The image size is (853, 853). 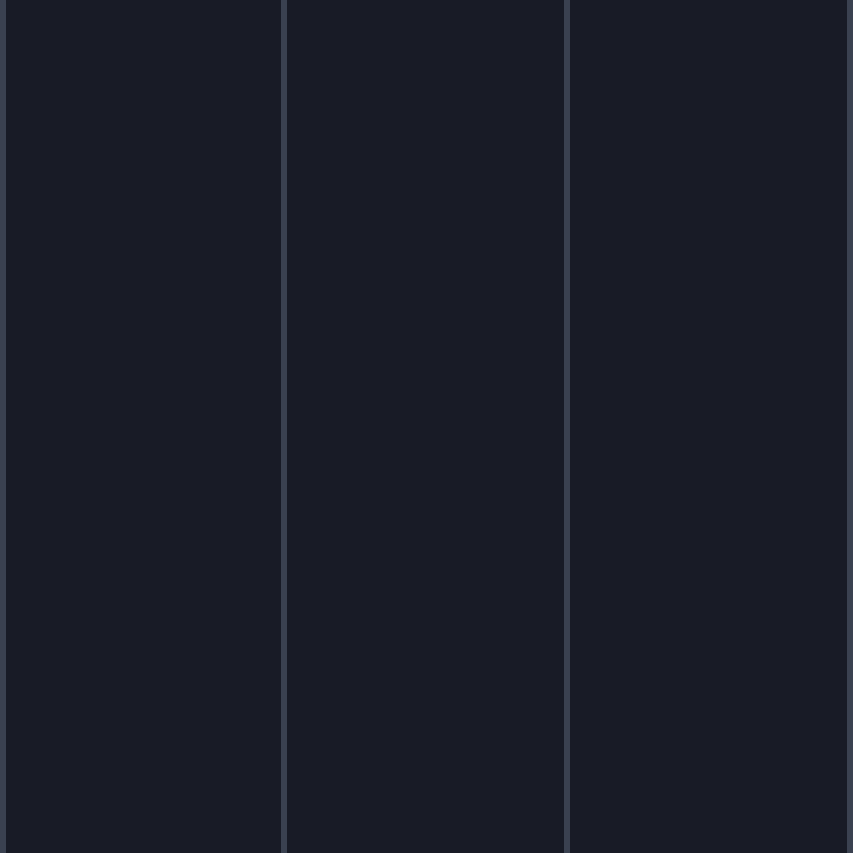 I want to click on right-edge-divider, so click(x=850, y=426).